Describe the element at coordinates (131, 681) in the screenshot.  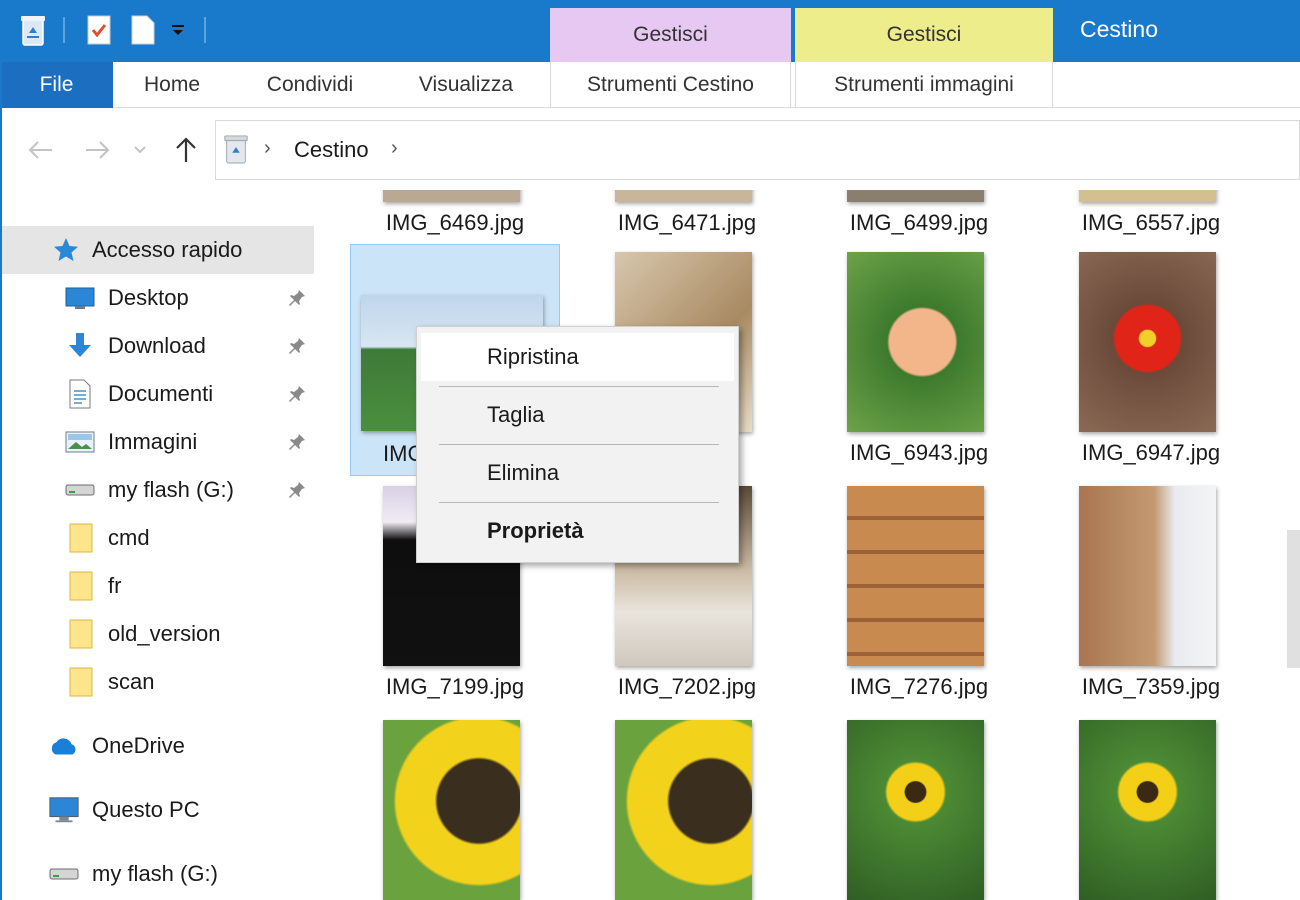
I see `sidebar-item-label: scan` at that location.